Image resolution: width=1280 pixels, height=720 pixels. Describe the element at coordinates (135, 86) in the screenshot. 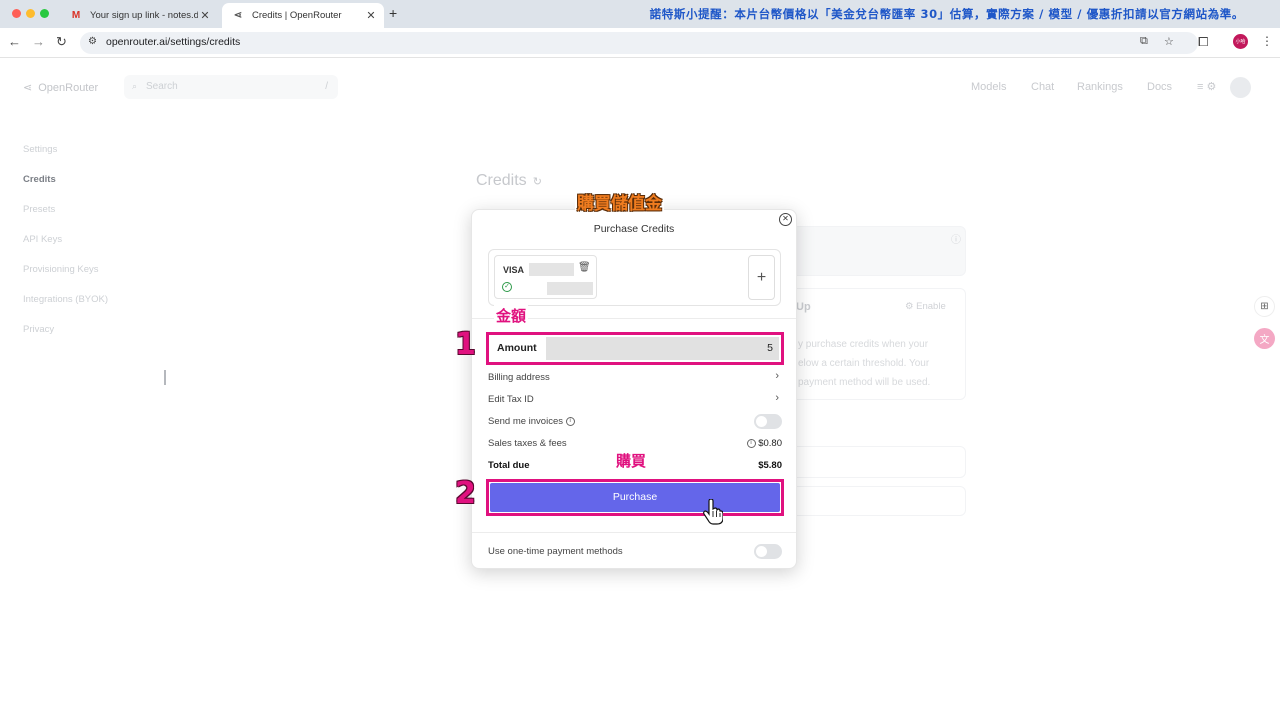

I see `search-icon: ⌕` at that location.